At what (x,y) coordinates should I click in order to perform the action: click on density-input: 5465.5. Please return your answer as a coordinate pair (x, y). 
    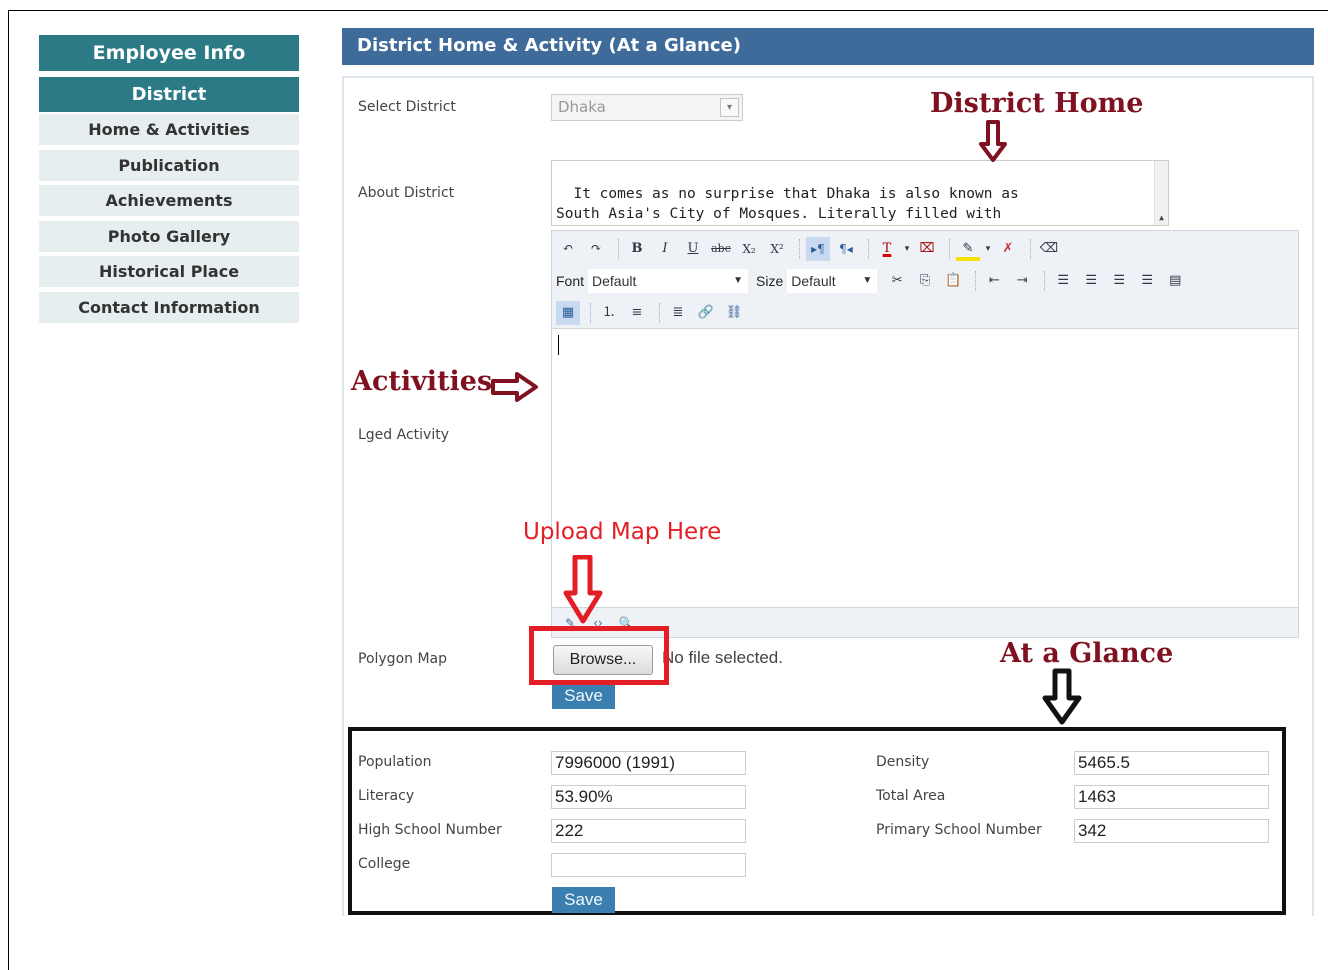
    Looking at the image, I should click on (1171, 763).